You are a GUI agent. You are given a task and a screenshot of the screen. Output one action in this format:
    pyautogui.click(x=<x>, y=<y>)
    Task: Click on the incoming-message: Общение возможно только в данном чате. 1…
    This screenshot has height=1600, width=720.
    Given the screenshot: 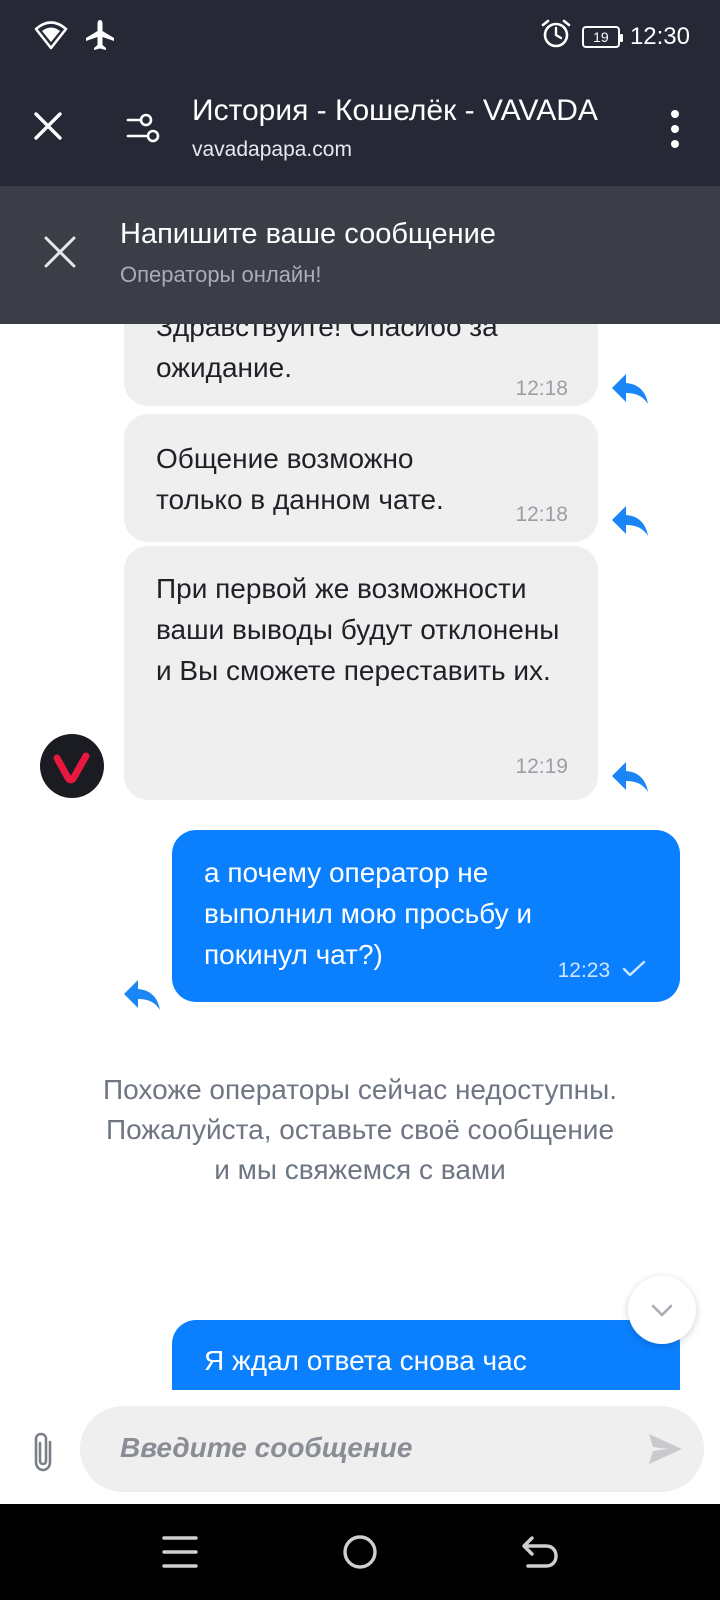 What is the action you would take?
    pyautogui.click(x=361, y=478)
    